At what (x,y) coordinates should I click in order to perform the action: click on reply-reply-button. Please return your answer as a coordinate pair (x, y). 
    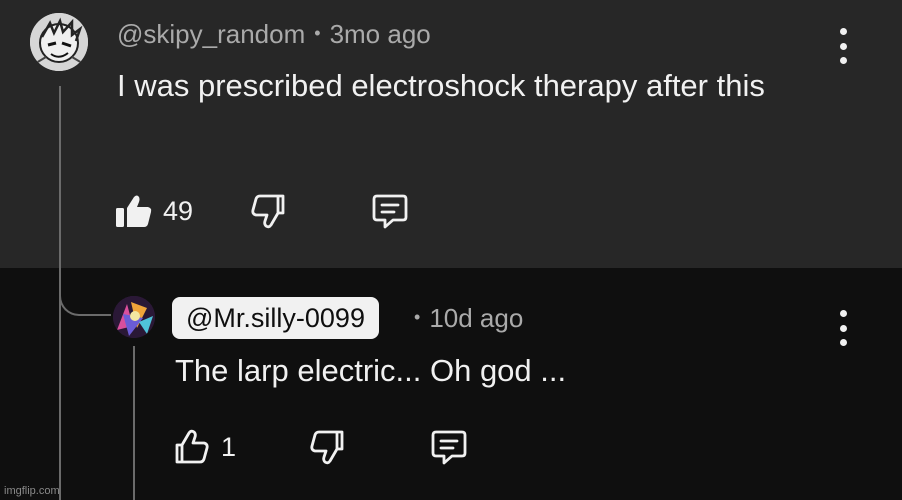
    Looking at the image, I should click on (449, 447).